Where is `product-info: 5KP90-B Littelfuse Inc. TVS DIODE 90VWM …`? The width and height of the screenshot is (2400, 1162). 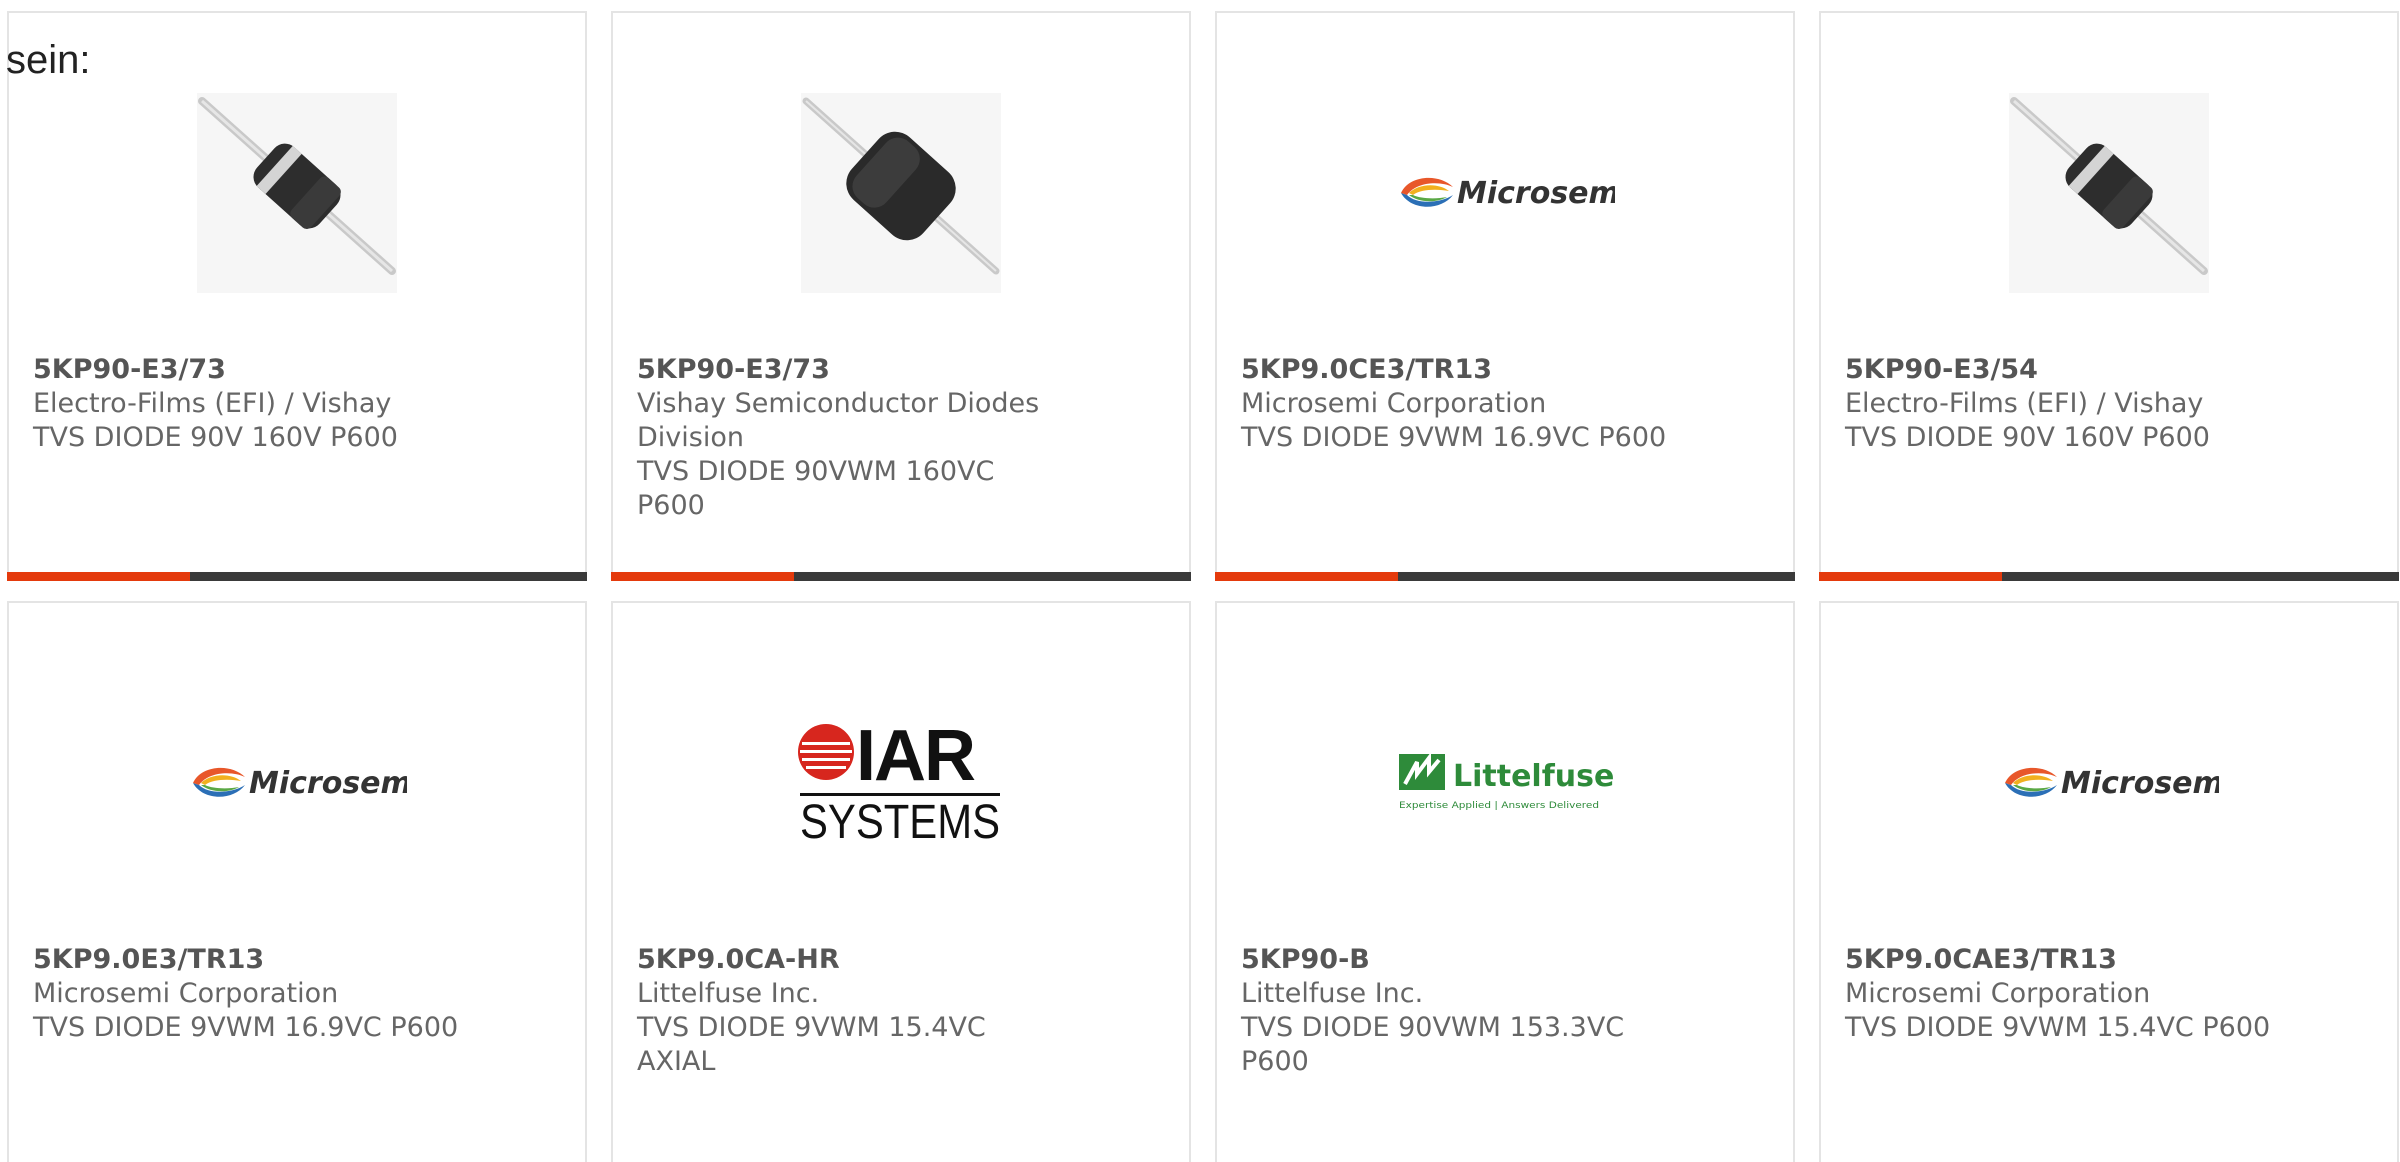
product-info: 5KP90-B Littelfuse Inc. TVS DIODE 90VWM … is located at coordinates (1456, 1011).